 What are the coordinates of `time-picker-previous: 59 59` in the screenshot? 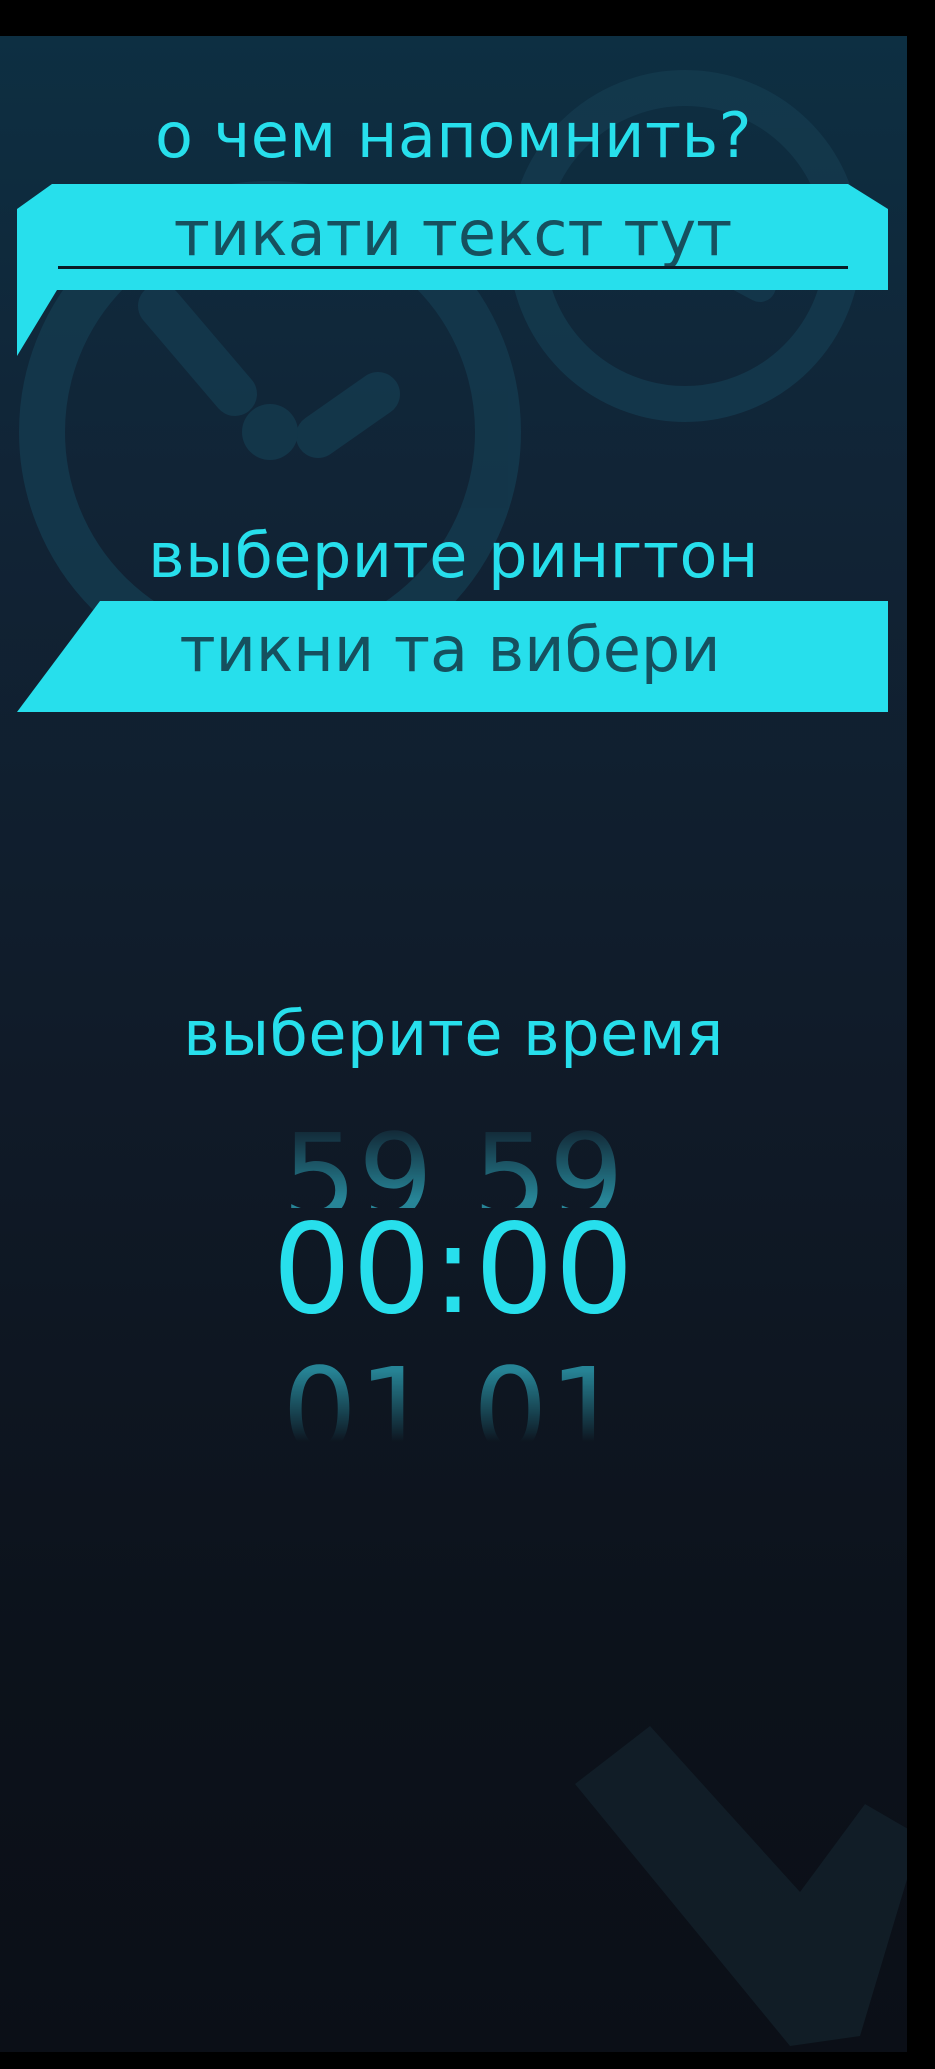 It's located at (453, 1163).